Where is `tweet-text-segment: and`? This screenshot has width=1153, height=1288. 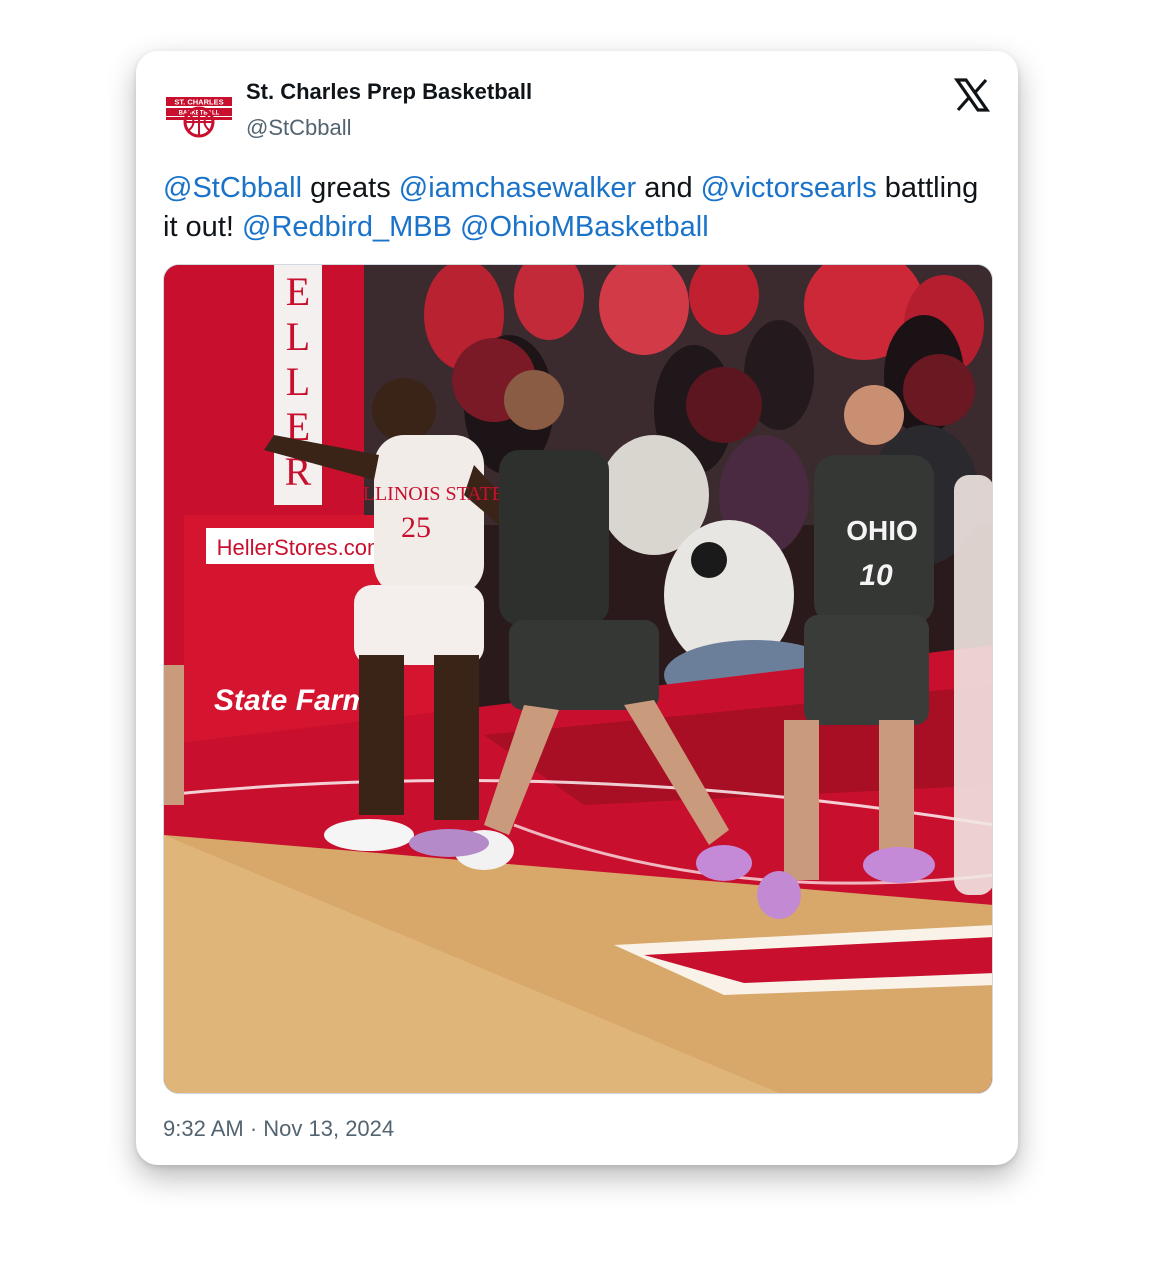
tweet-text-segment: and is located at coordinates (668, 188).